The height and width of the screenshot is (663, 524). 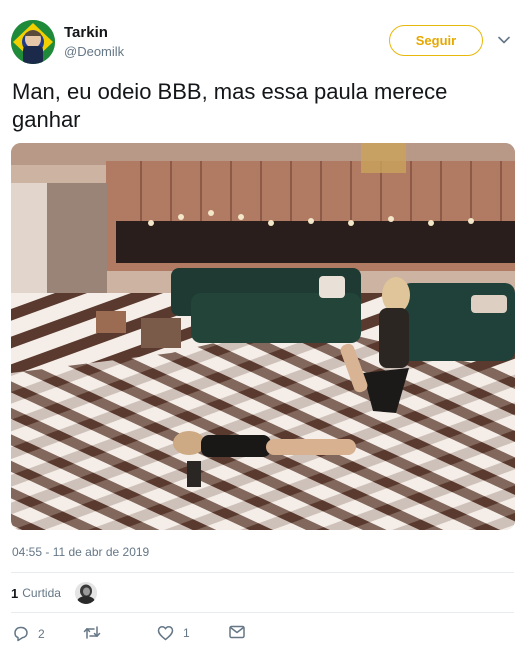 I want to click on reply-button: 2, so click(x=28, y=633).